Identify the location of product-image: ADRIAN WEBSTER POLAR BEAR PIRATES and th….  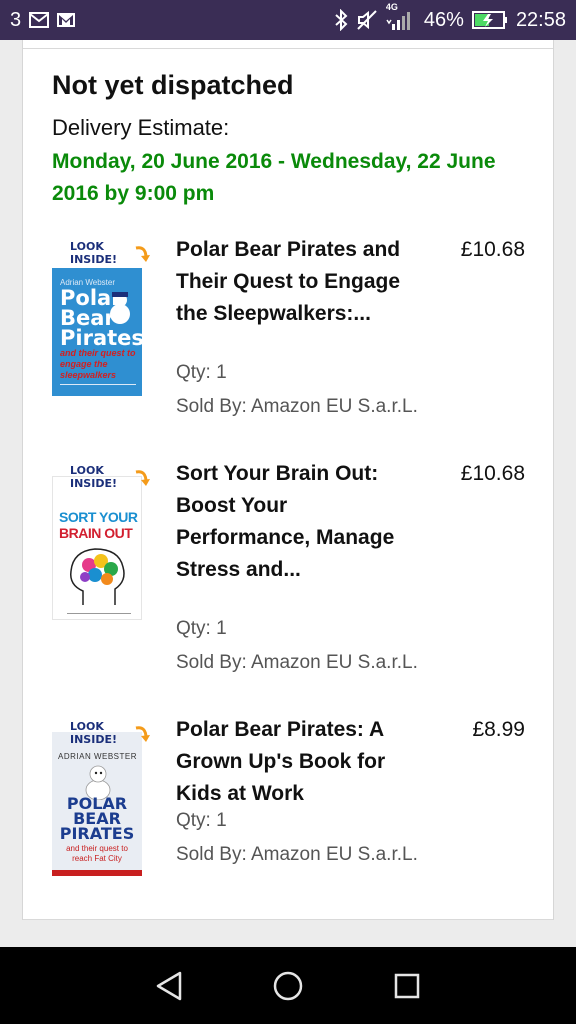
(102, 800).